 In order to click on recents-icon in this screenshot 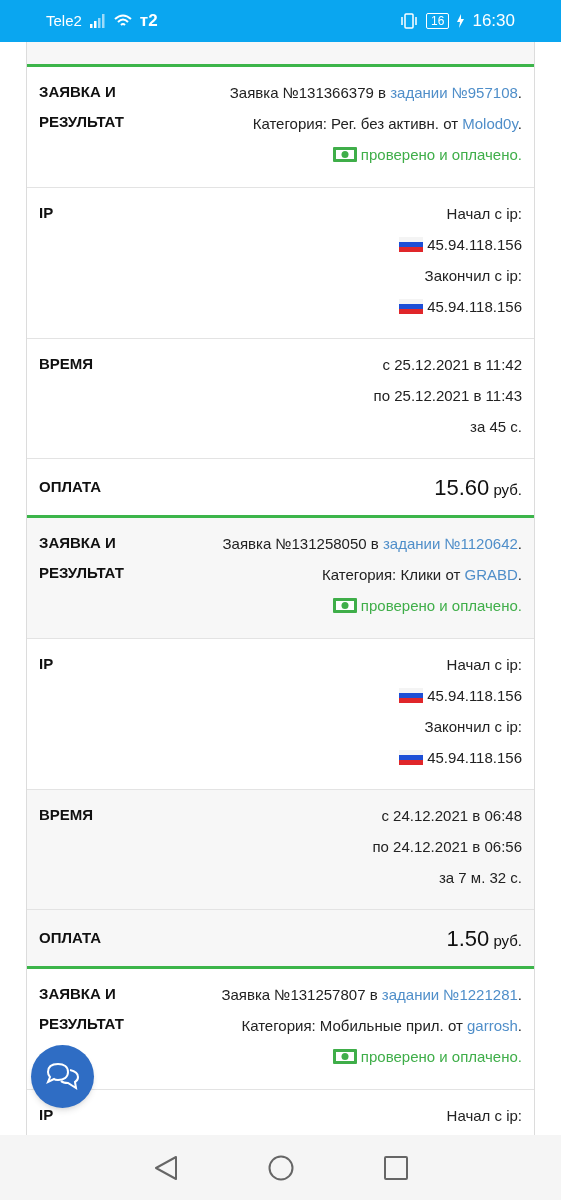, I will do `click(395, 1167)`.